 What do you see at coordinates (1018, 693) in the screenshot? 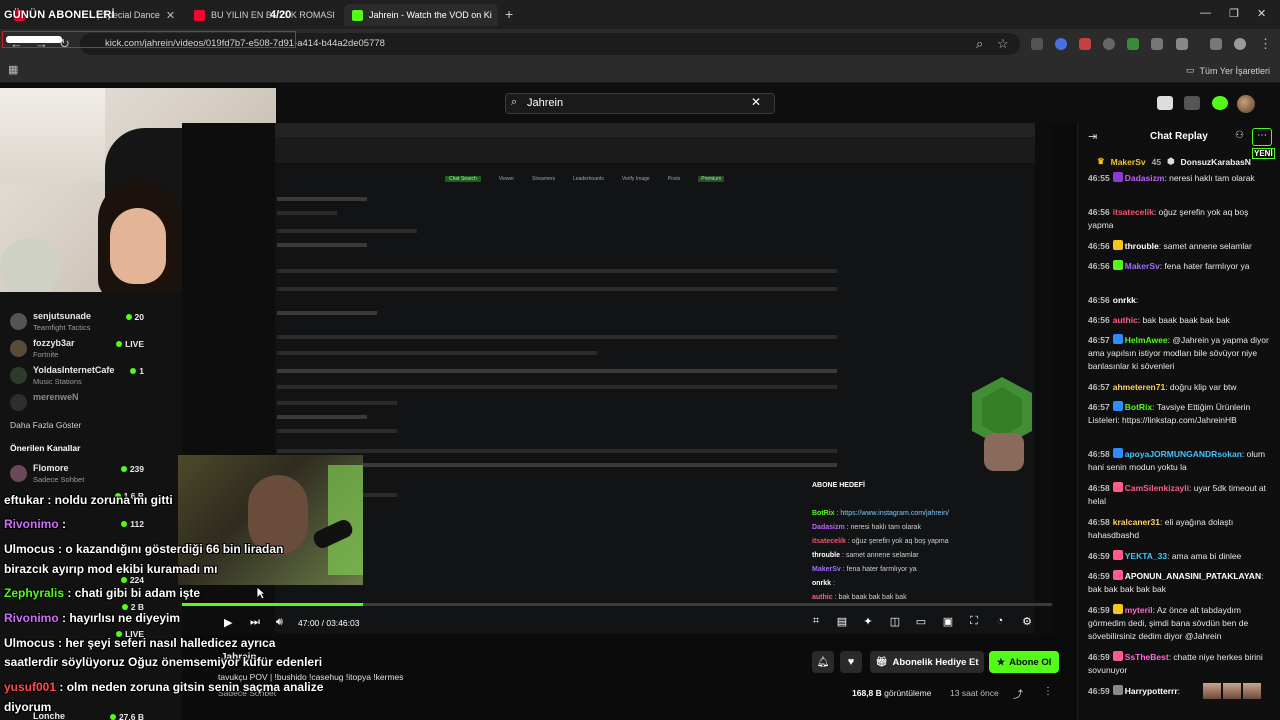
I see `share-icon: ⤴` at bounding box center [1018, 693].